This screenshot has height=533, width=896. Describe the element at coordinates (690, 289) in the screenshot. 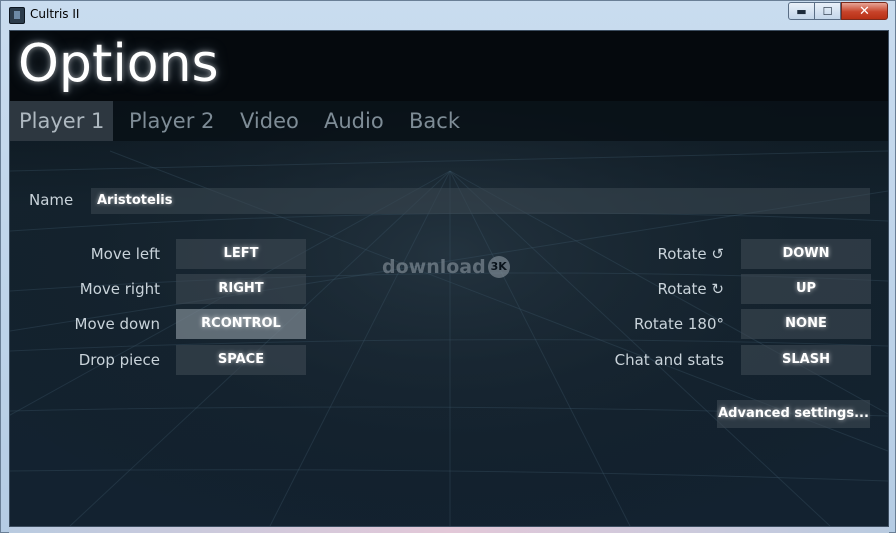

I see `rotate-cw-label: Rotate ↻` at that location.